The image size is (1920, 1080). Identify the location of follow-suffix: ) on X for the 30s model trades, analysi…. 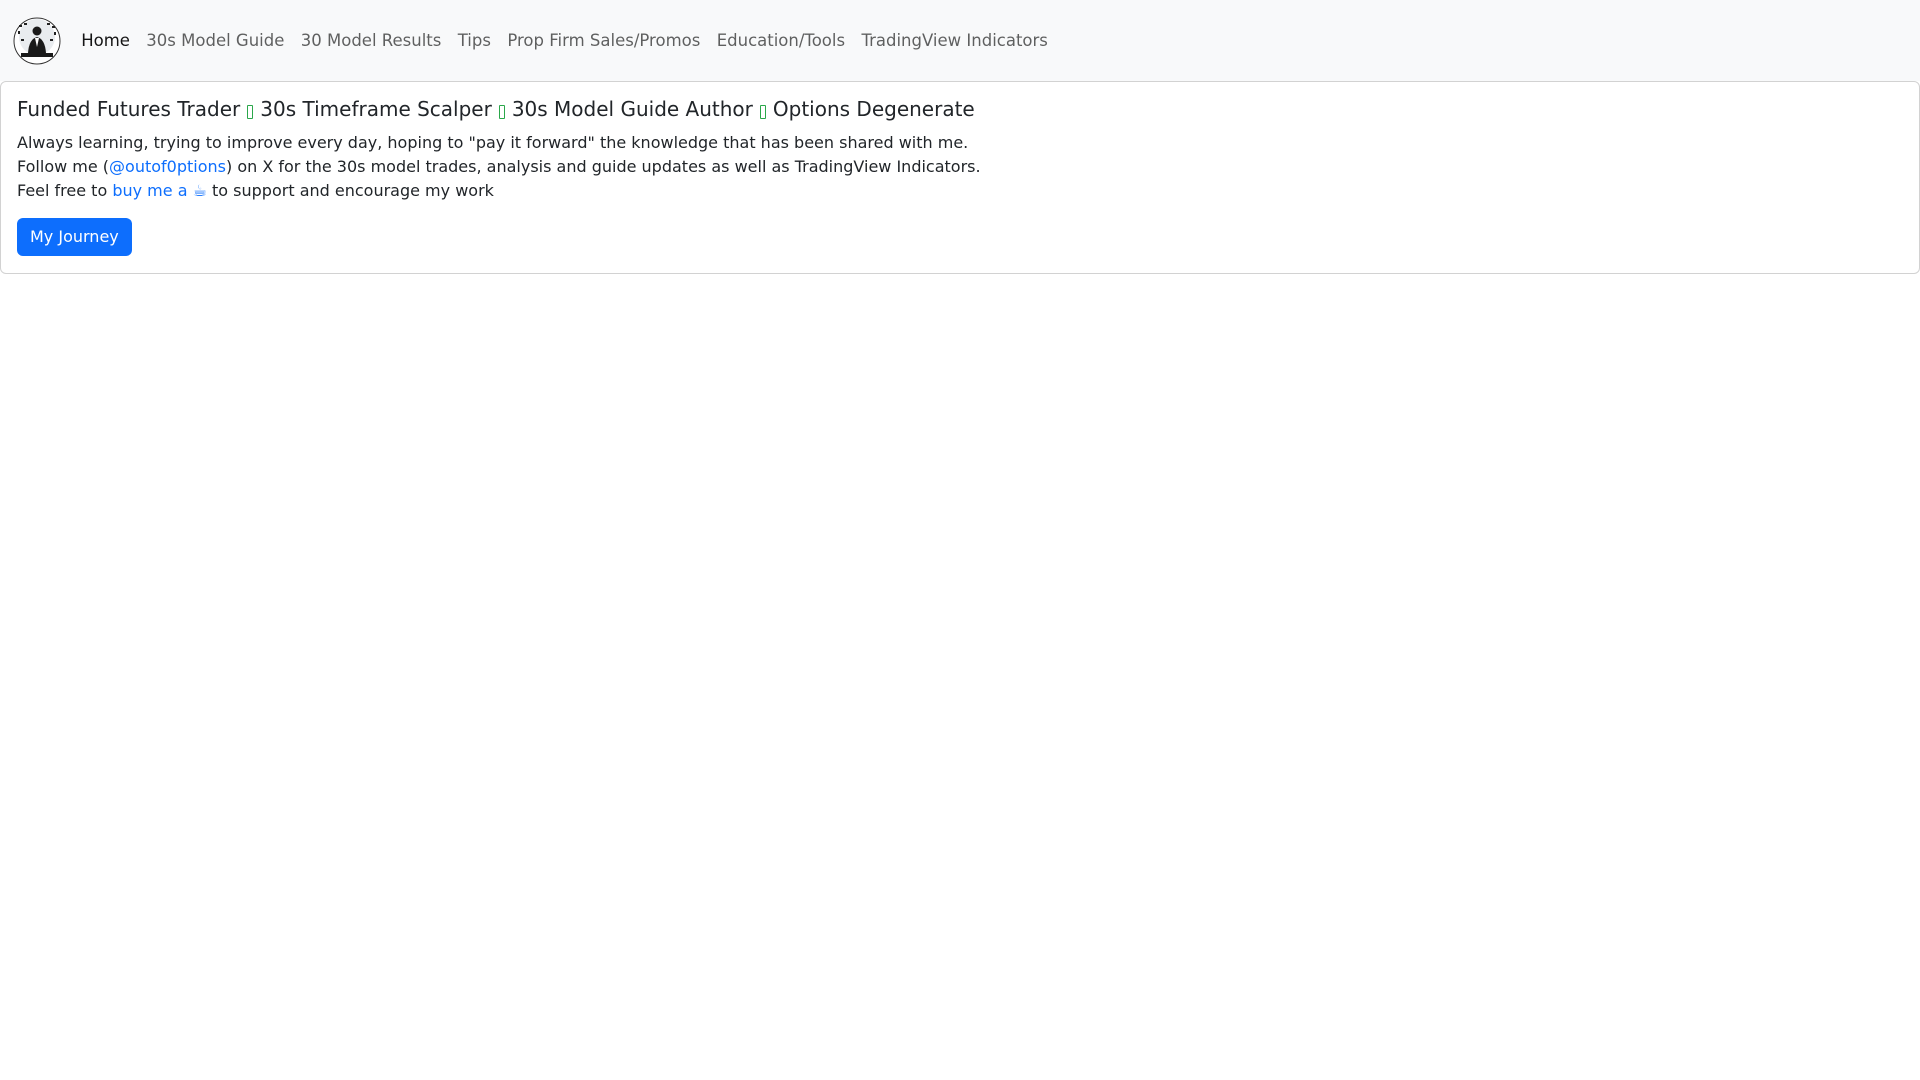
(603, 166).